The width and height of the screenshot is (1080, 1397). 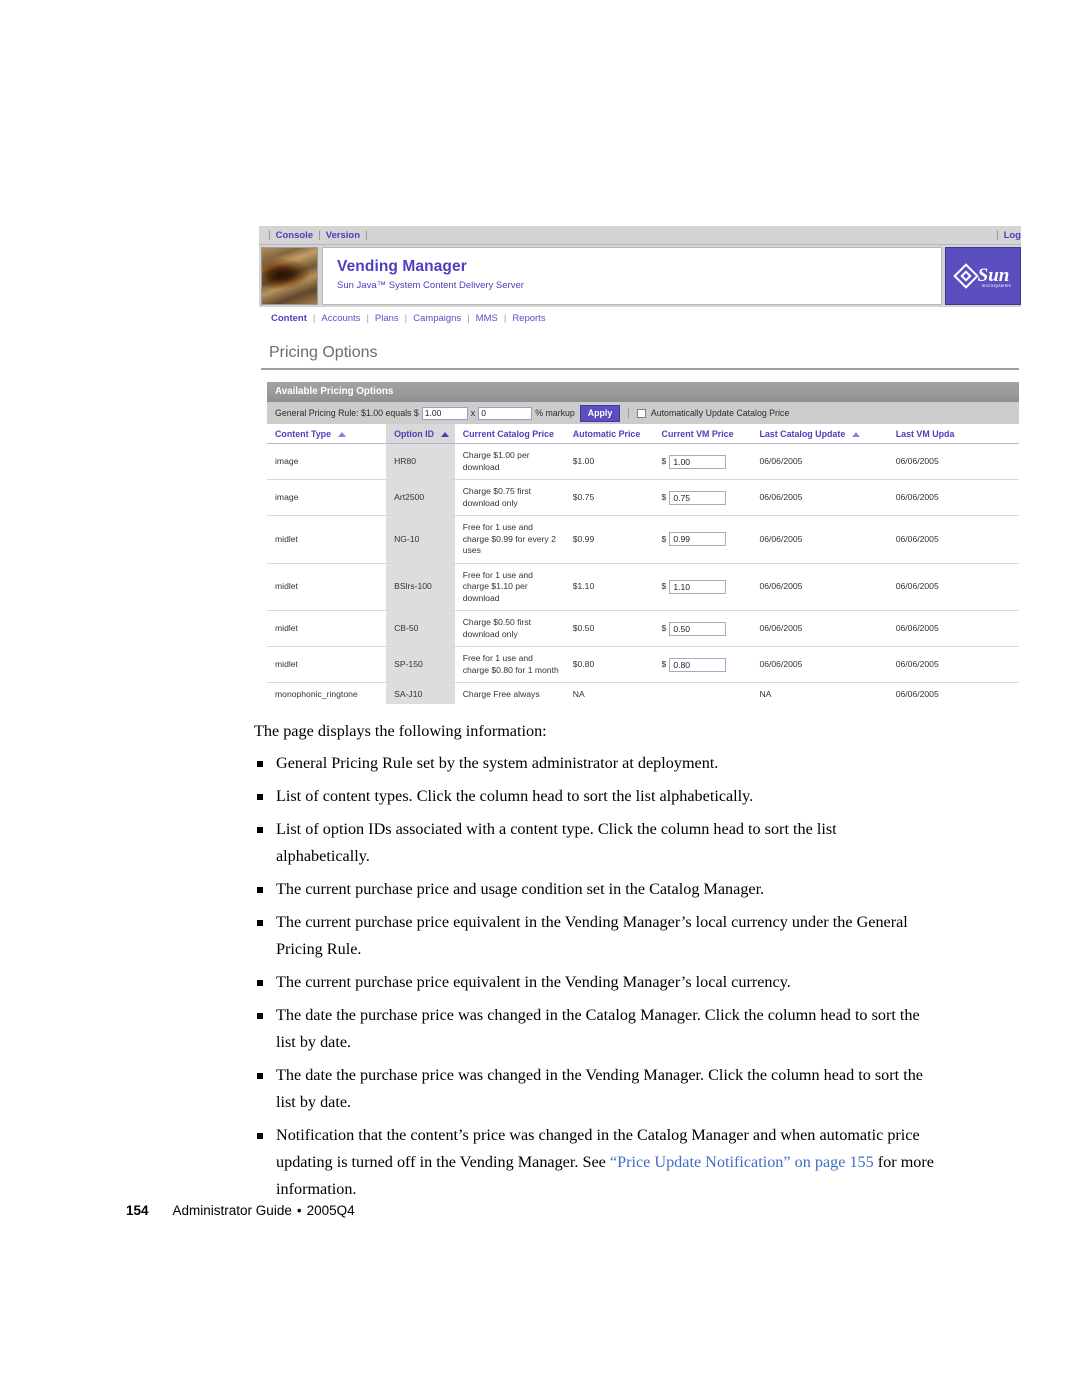 What do you see at coordinates (327, 693) in the screenshot?
I see `cell-content-type: monophonic_ringtone` at bounding box center [327, 693].